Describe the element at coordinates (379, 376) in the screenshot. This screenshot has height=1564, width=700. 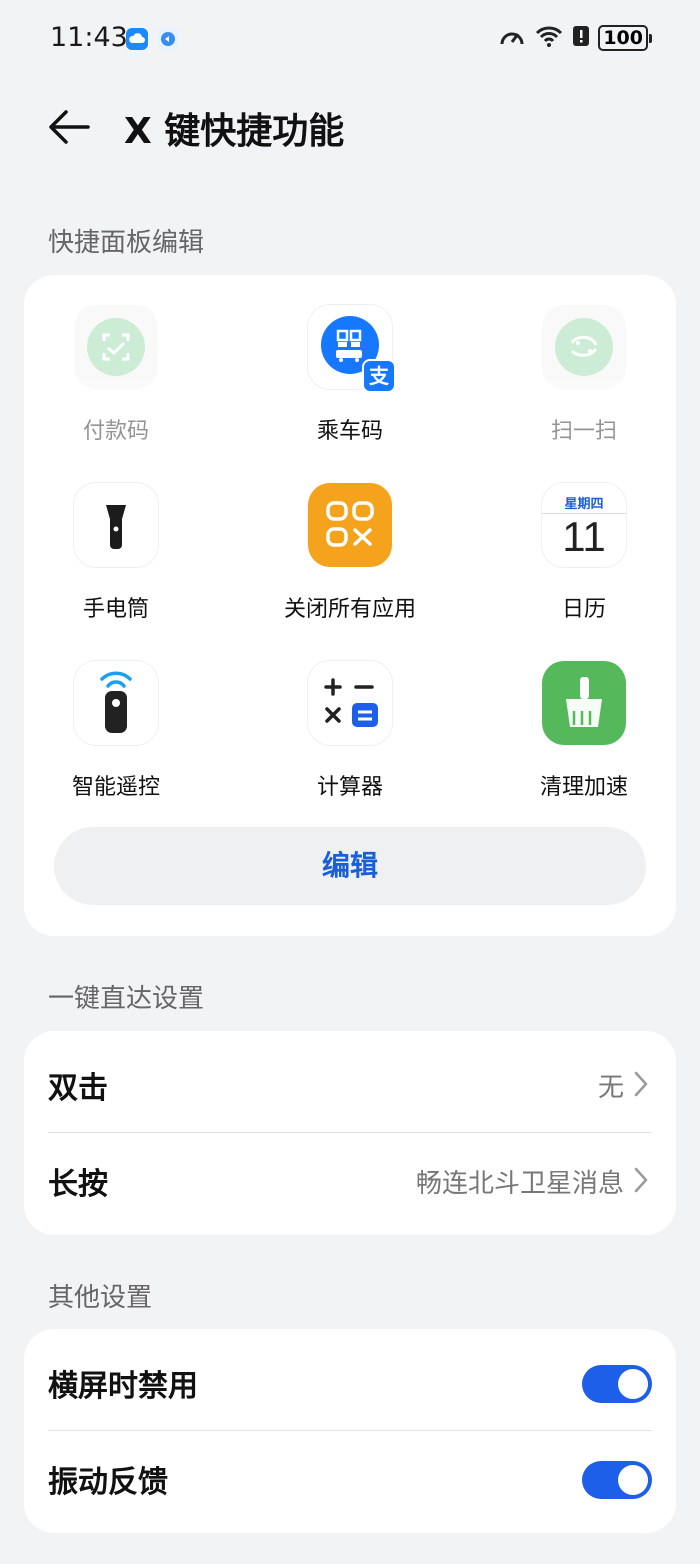
I see `alipay-badge: 支` at that location.